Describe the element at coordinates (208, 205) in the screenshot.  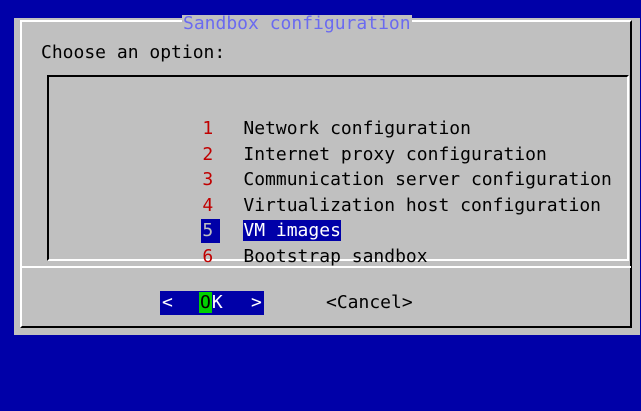
I see `menu-item-tag: 4` at that location.